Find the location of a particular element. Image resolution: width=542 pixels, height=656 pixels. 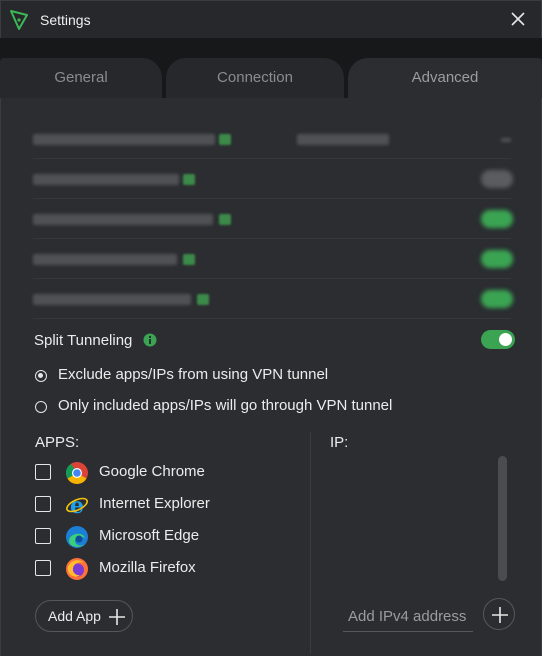

tab-general: General is located at coordinates (81, 78).